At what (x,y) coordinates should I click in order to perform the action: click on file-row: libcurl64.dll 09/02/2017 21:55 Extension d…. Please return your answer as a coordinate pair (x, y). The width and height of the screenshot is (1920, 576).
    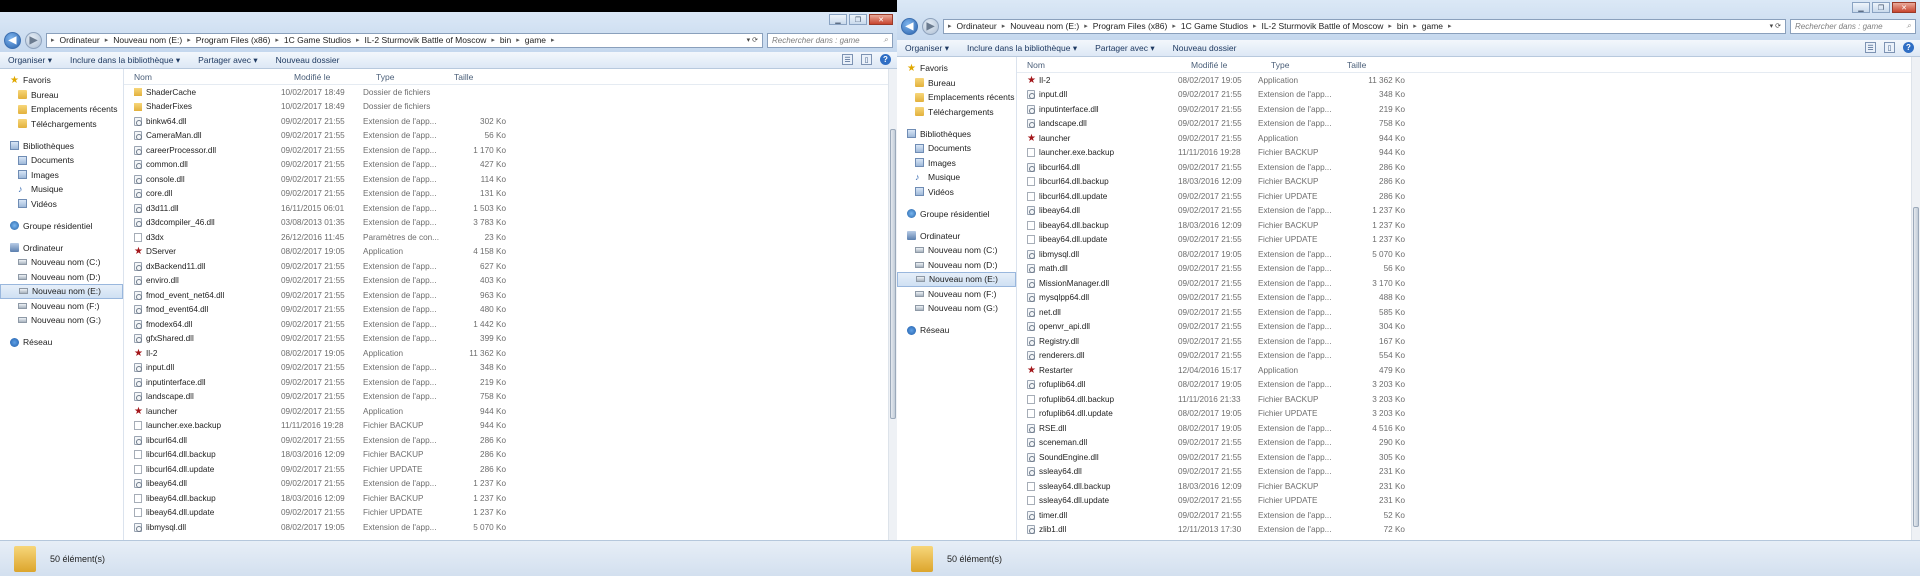
    Looking at the image, I should click on (1468, 167).